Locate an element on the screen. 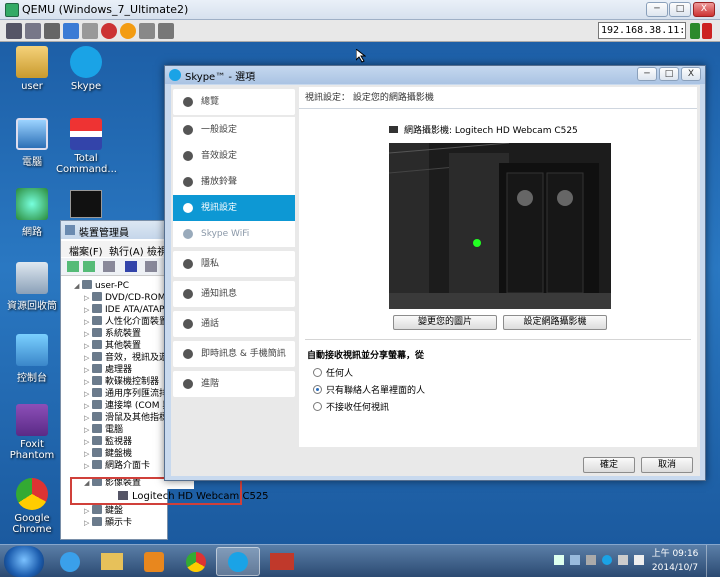 This screenshot has width=720, height=578. skype-maximize-button: □ is located at coordinates (669, 74).